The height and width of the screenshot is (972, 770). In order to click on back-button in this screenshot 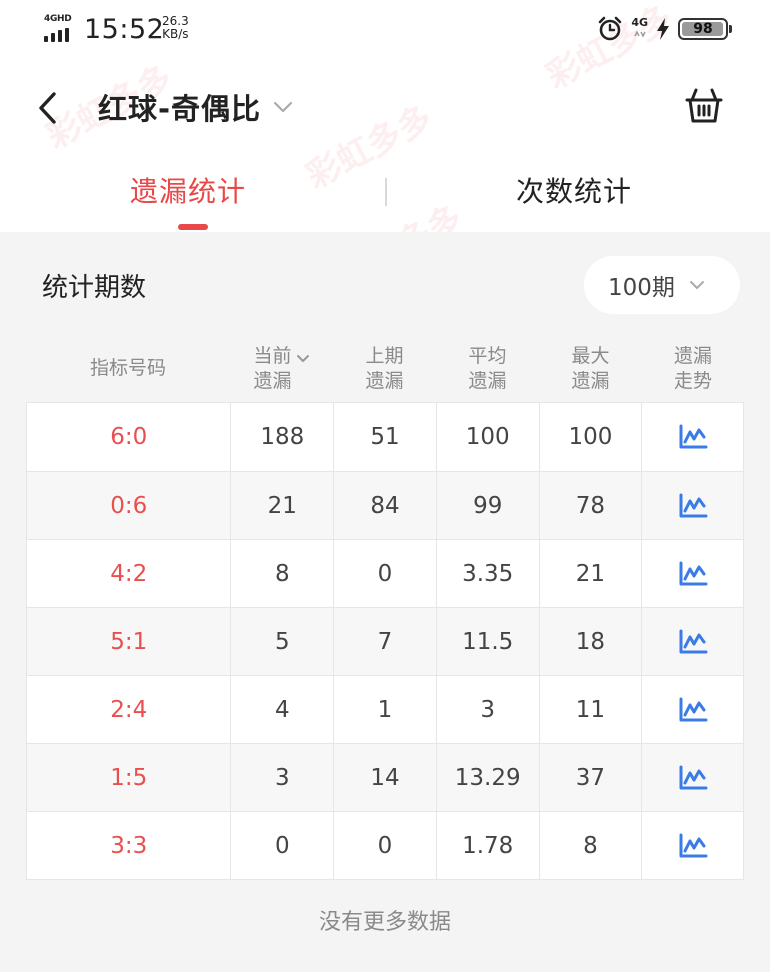, I will do `click(48, 108)`.